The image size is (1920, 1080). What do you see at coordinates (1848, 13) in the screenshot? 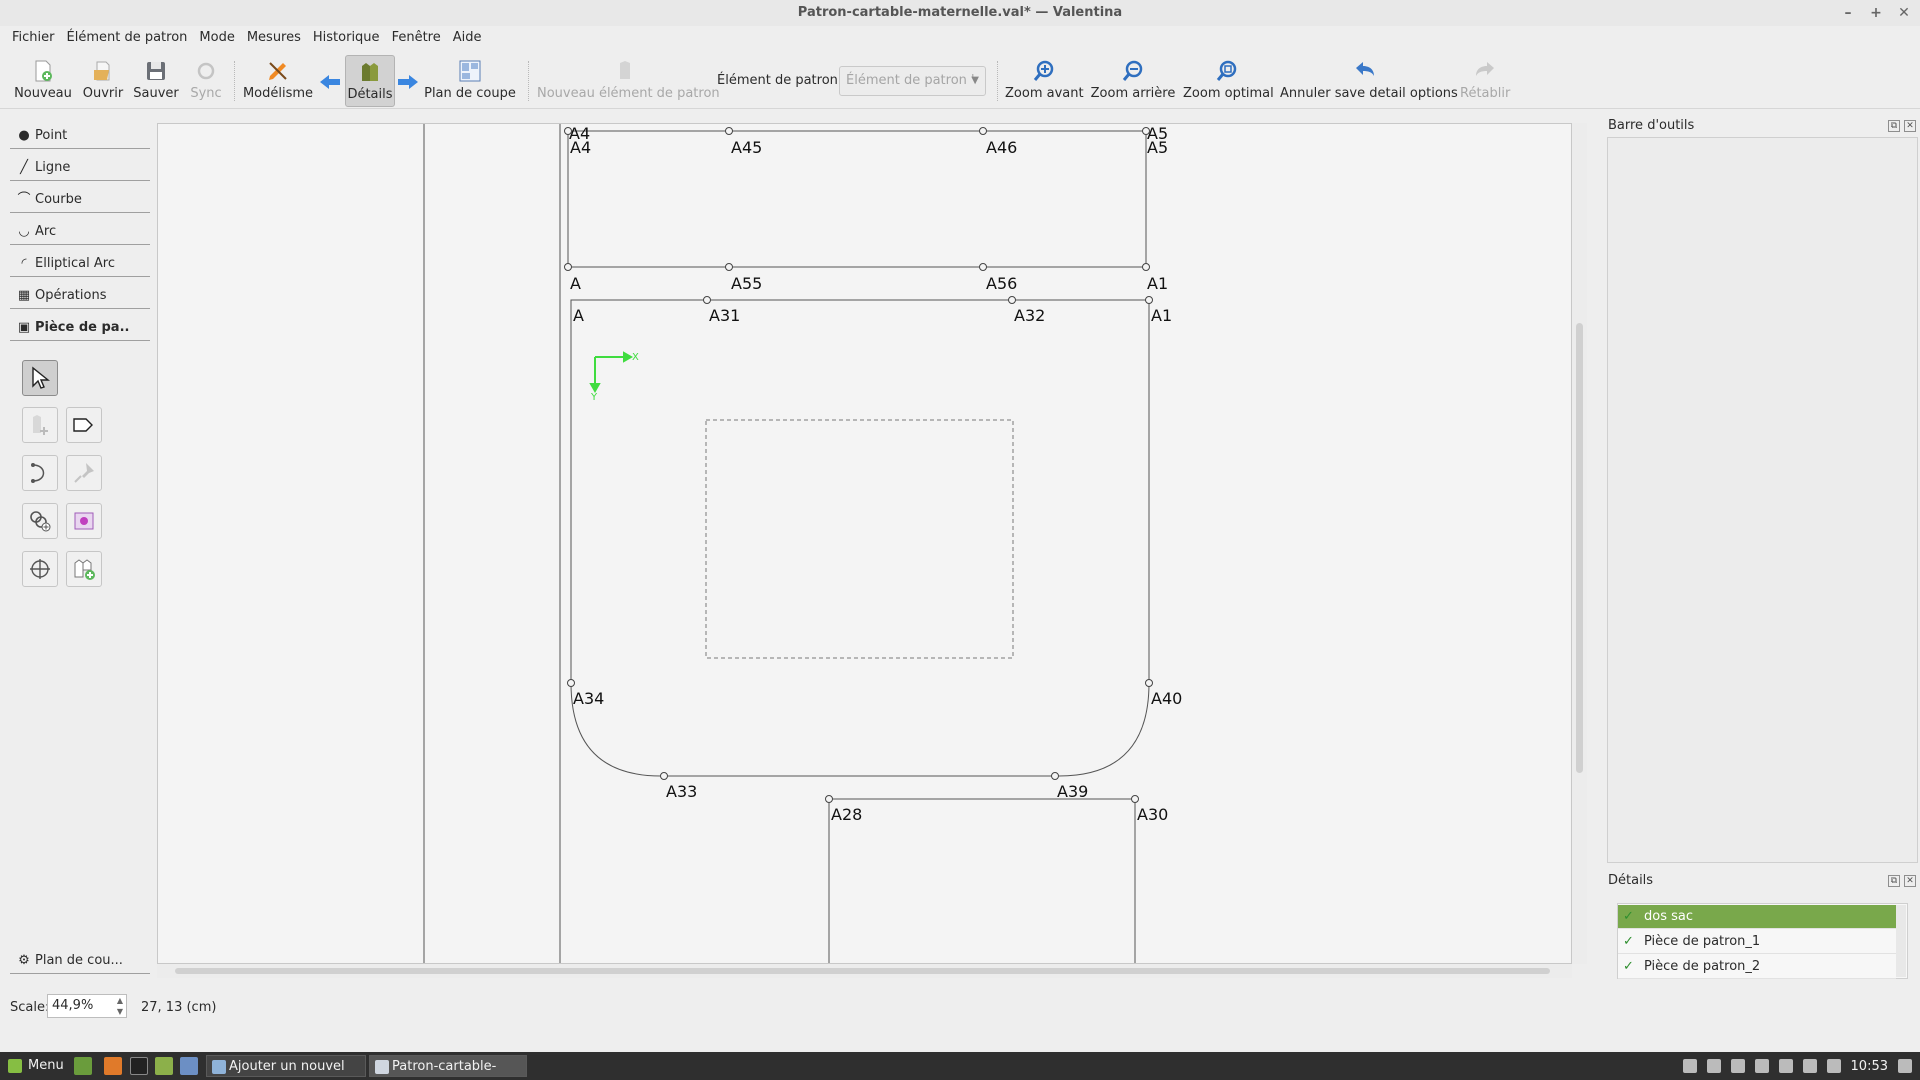
I see `minimize-button: –` at bounding box center [1848, 13].